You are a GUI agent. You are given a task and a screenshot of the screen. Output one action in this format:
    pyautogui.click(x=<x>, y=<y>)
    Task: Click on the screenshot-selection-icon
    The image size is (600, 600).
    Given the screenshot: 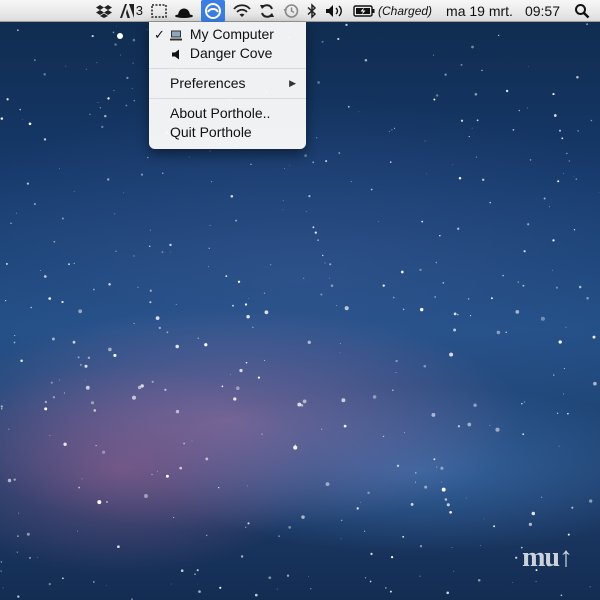 What is the action you would take?
    pyautogui.click(x=159, y=11)
    